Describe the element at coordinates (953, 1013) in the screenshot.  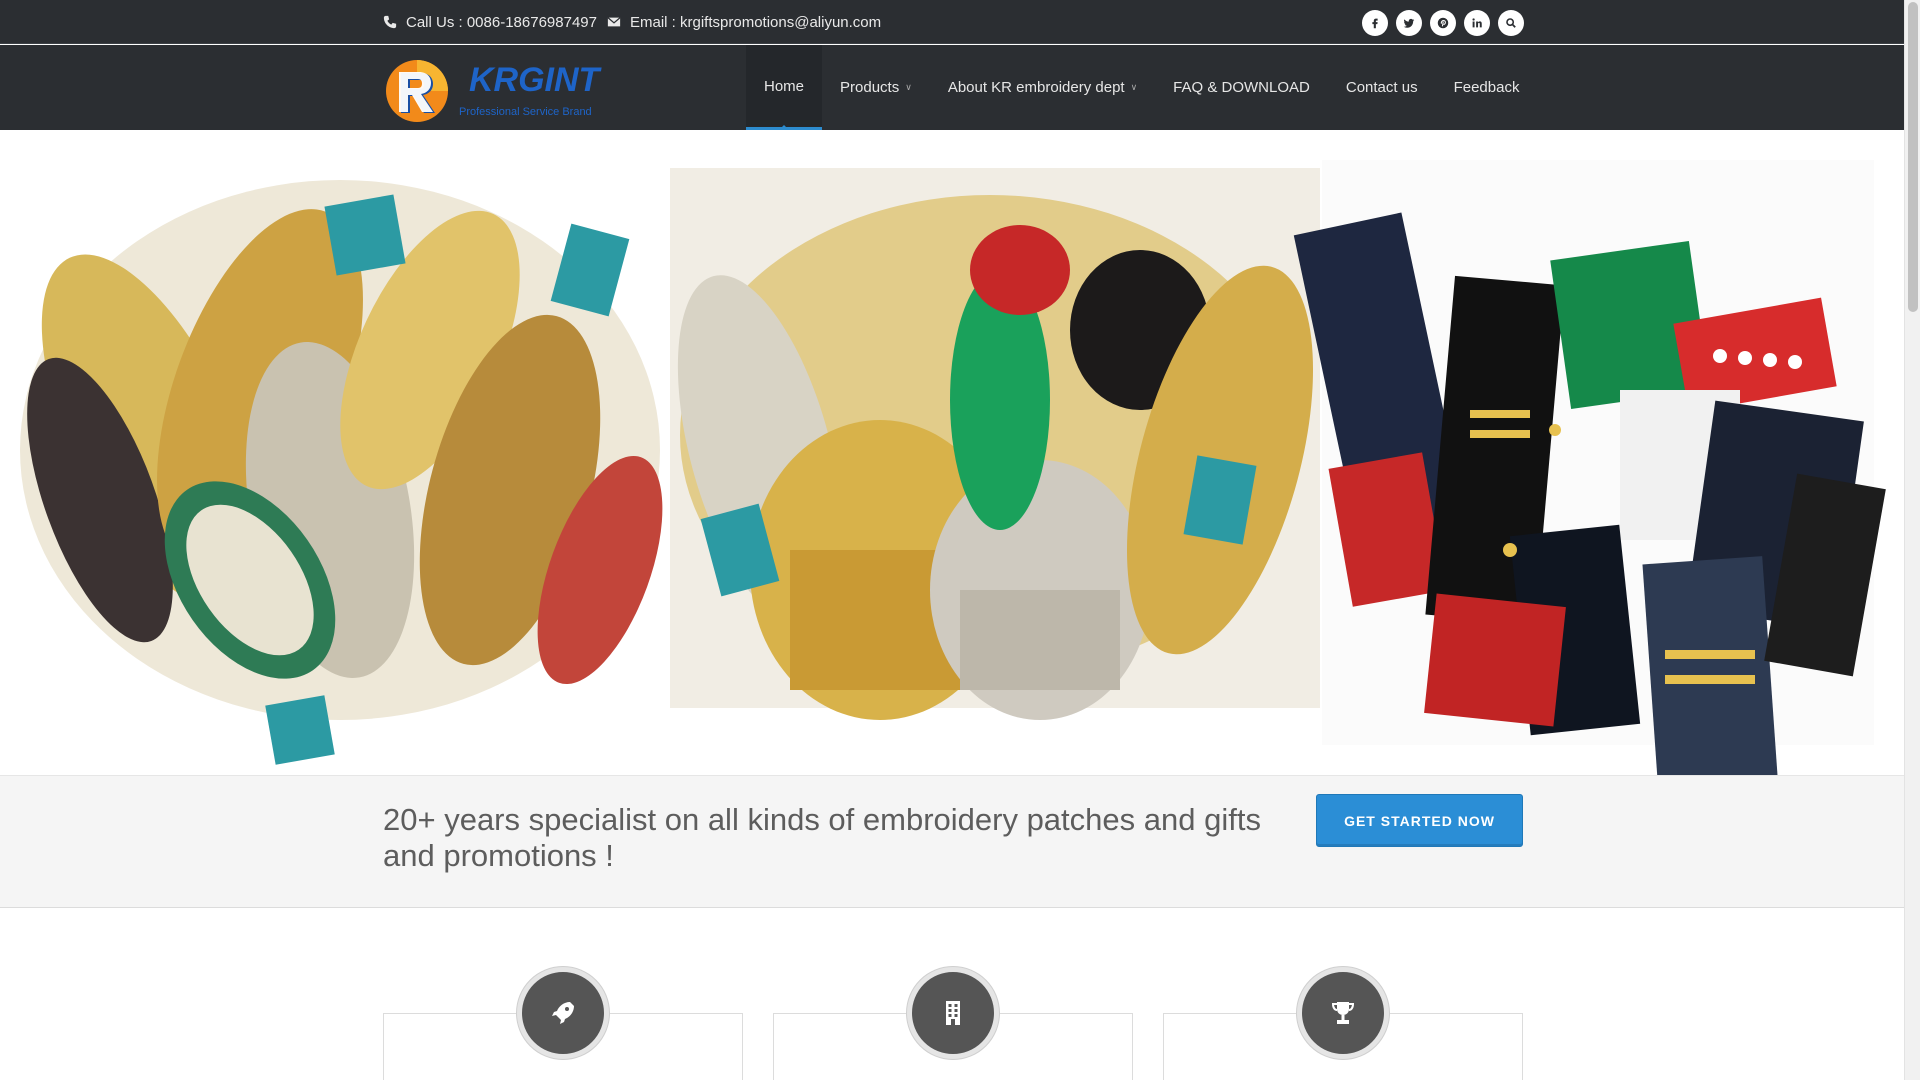
I see `building-icon` at that location.